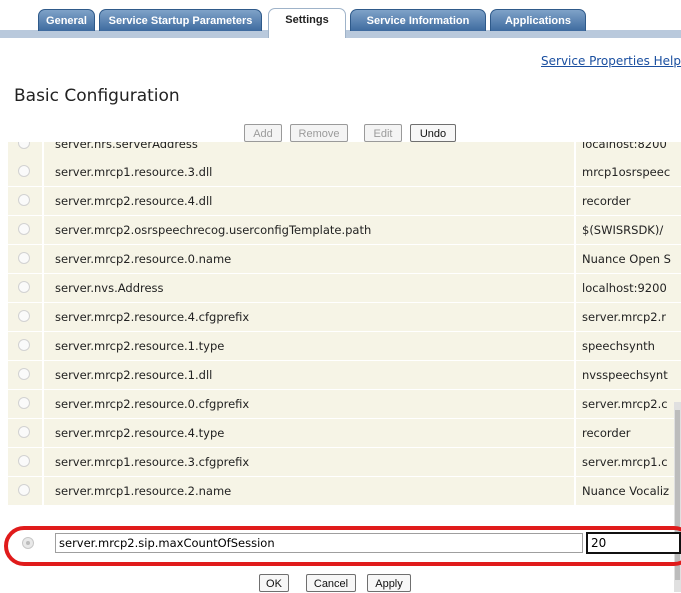 The height and width of the screenshot is (593, 681). I want to click on tab-settings: Settings, so click(307, 23).